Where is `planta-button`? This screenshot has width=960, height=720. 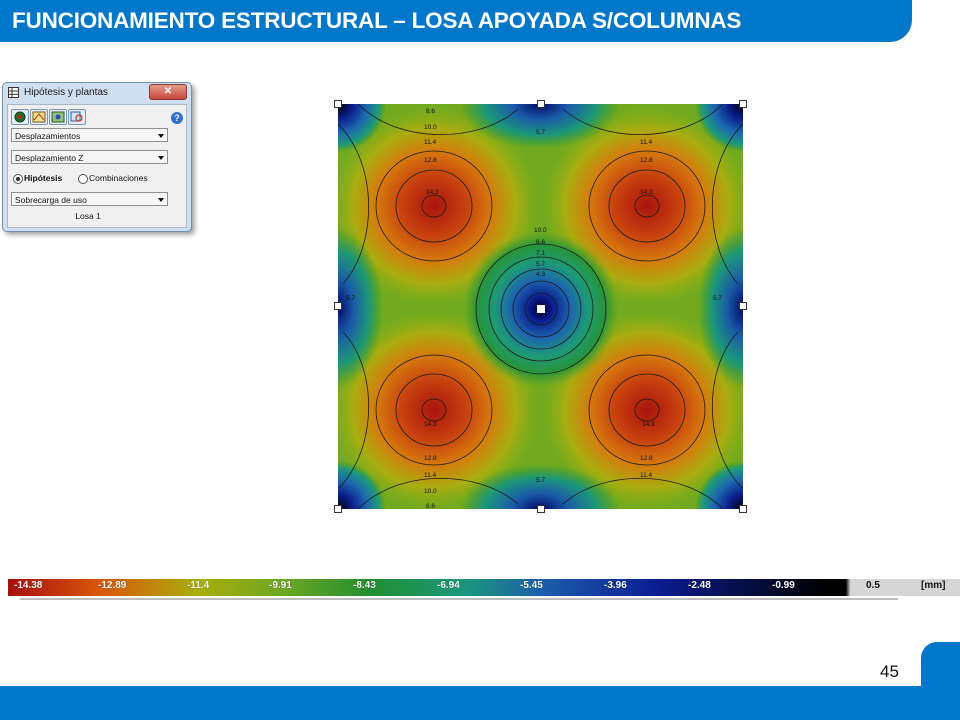 planta-button is located at coordinates (20, 117).